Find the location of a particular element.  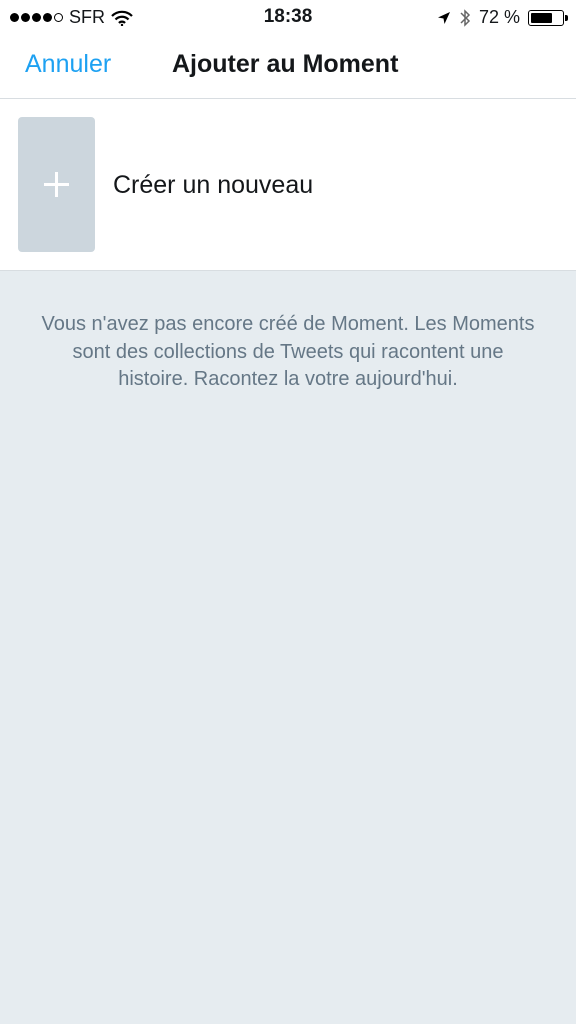

navigation-bar: Annuler Ajouter au Moment is located at coordinates (288, 69).